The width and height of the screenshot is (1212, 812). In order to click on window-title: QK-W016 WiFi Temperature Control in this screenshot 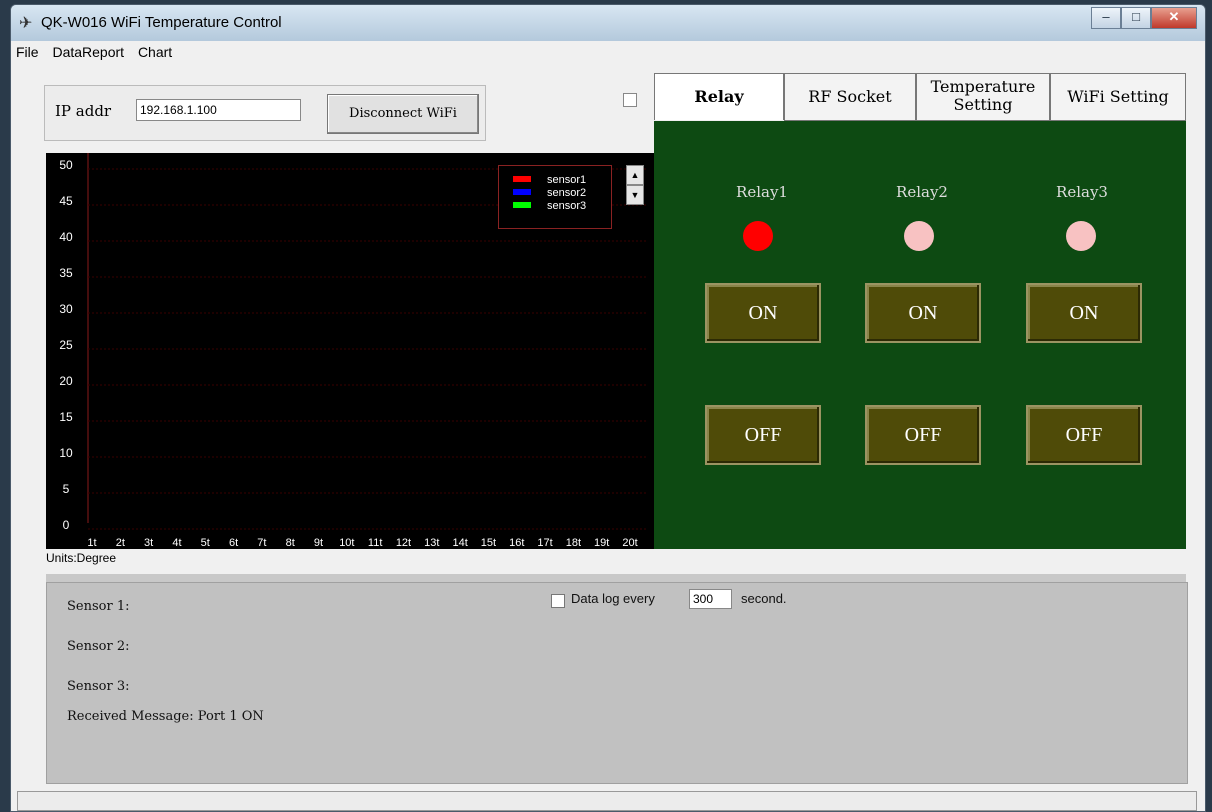, I will do `click(161, 22)`.